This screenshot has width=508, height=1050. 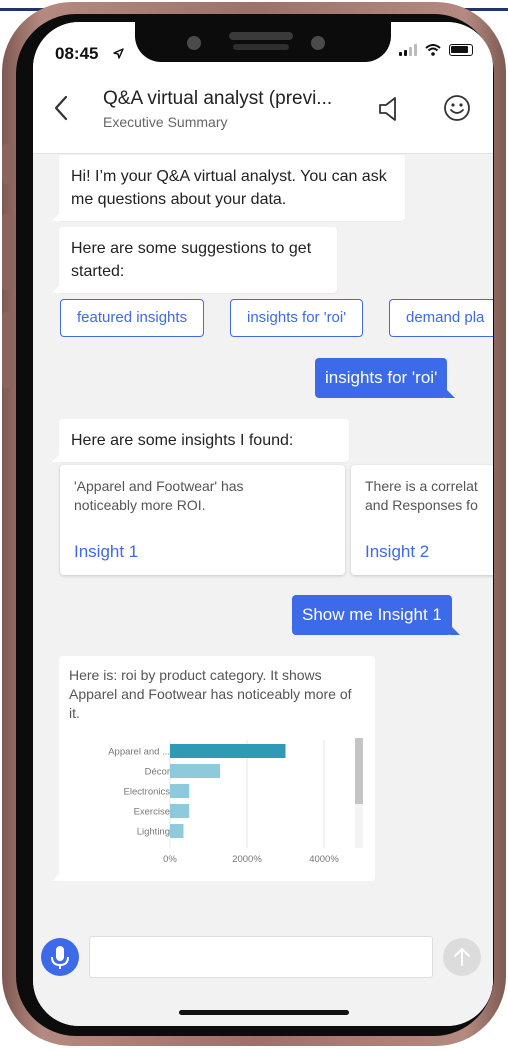 I want to click on page-subtitle: Executive Summary, so click(x=165, y=122).